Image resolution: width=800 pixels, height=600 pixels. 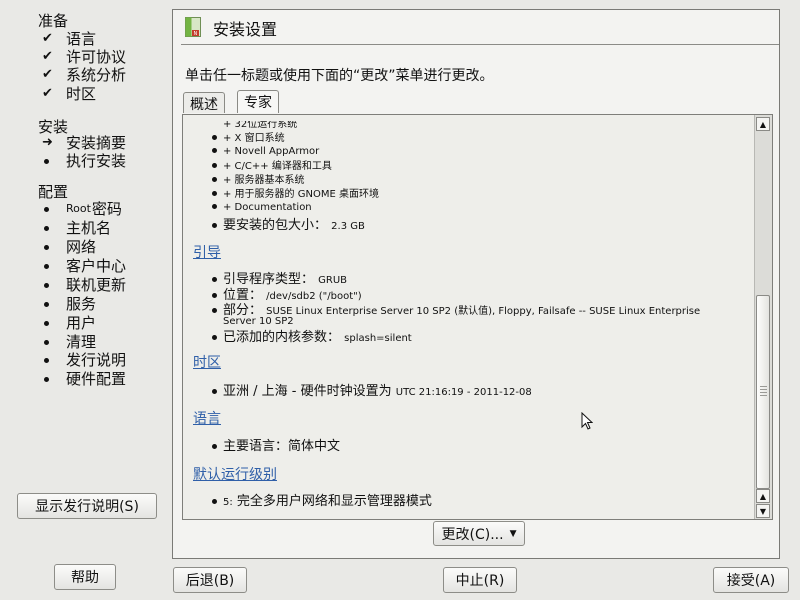 I want to click on suse-install-icon: N, so click(x=193, y=27).